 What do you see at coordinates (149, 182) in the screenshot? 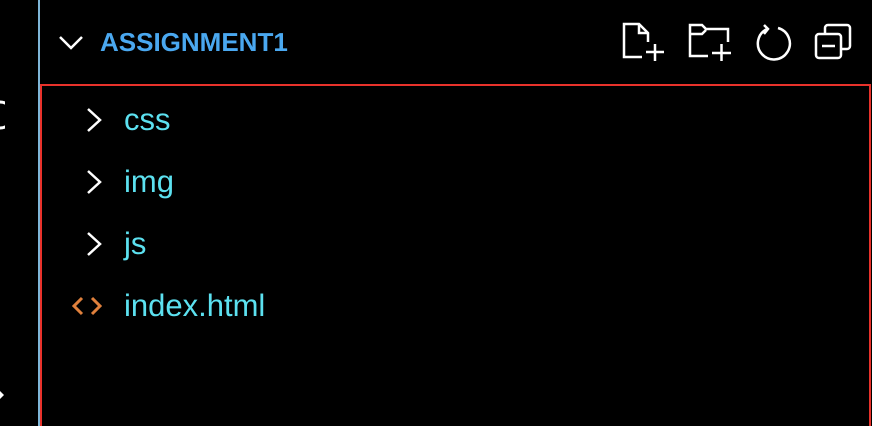
I see `folder-name: img` at bounding box center [149, 182].